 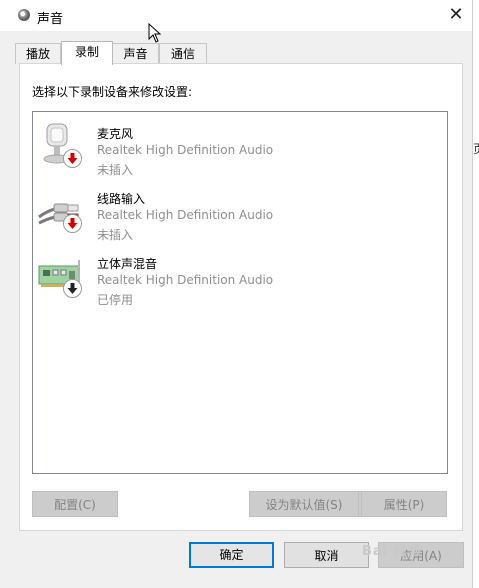 What do you see at coordinates (155, 33) in the screenshot?
I see `mouse-cursor-icon` at bounding box center [155, 33].